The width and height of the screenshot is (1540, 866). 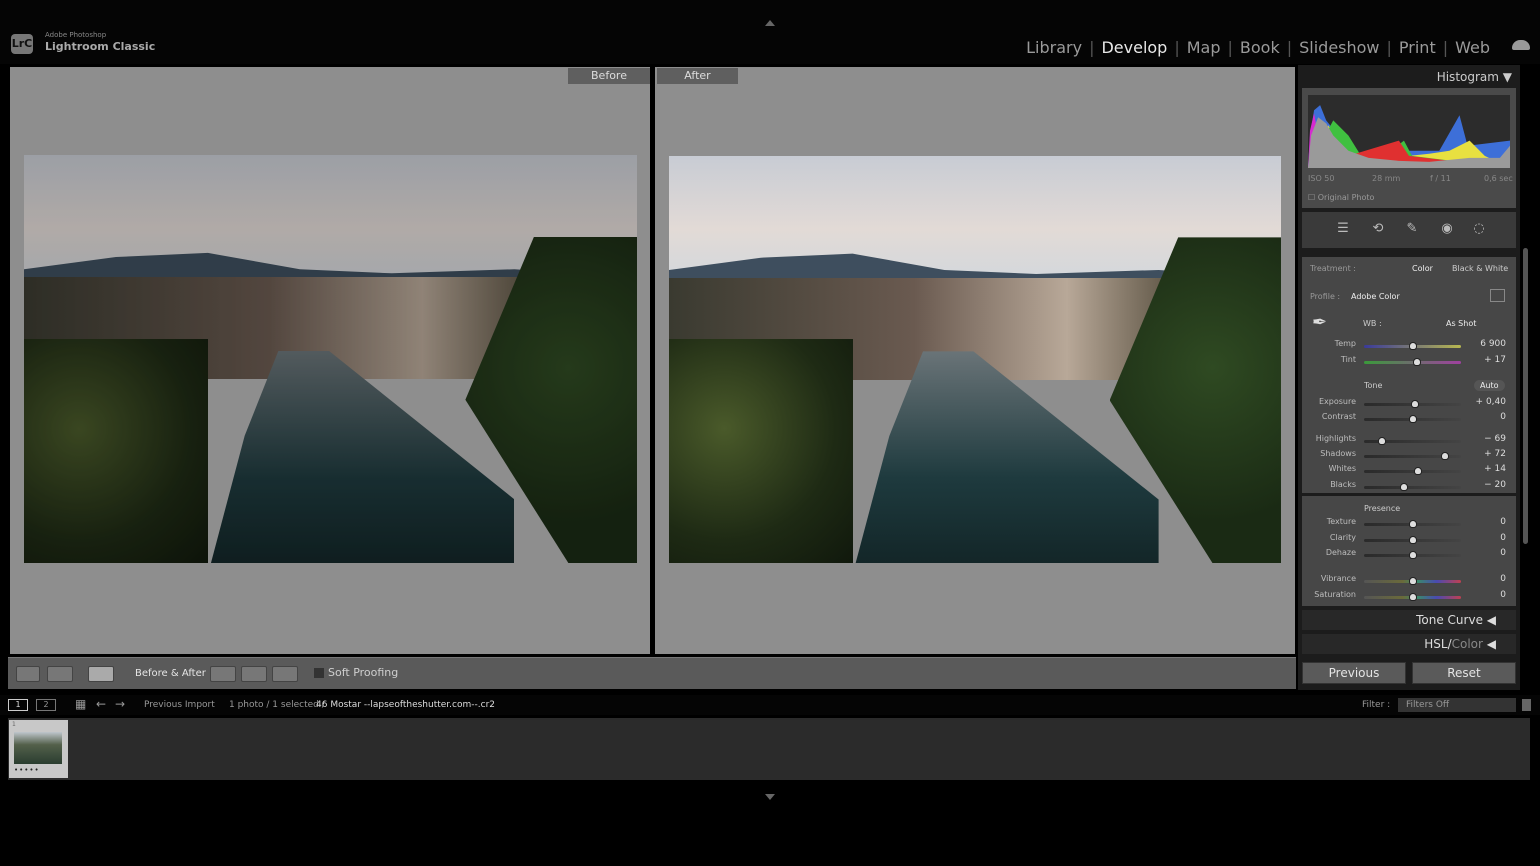 What do you see at coordinates (1341, 521) in the screenshot?
I see `texture-label: Texture` at bounding box center [1341, 521].